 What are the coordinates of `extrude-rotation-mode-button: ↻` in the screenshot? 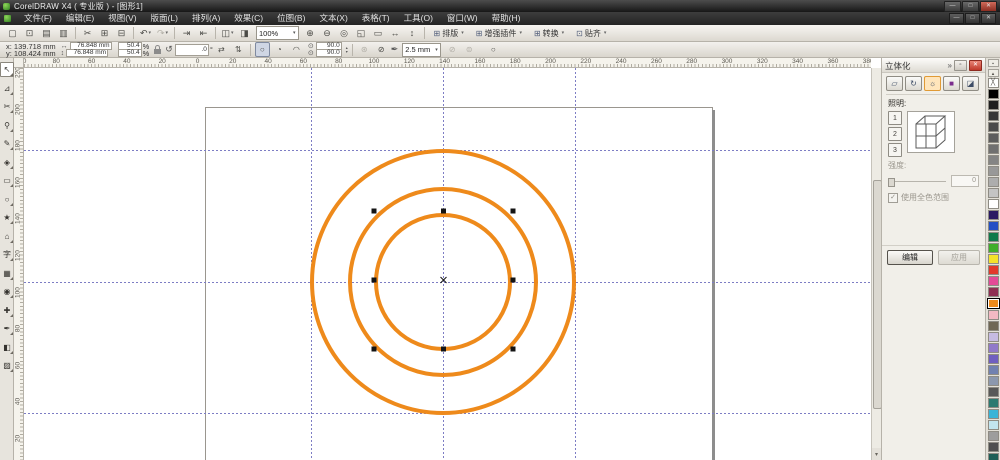 It's located at (913, 83).